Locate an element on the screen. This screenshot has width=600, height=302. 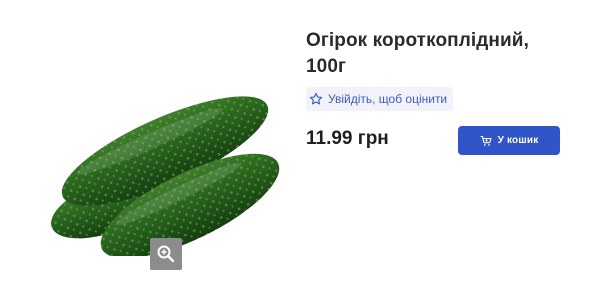
product-title: Огірок короткоплідний, 100г is located at coordinates (441, 54).